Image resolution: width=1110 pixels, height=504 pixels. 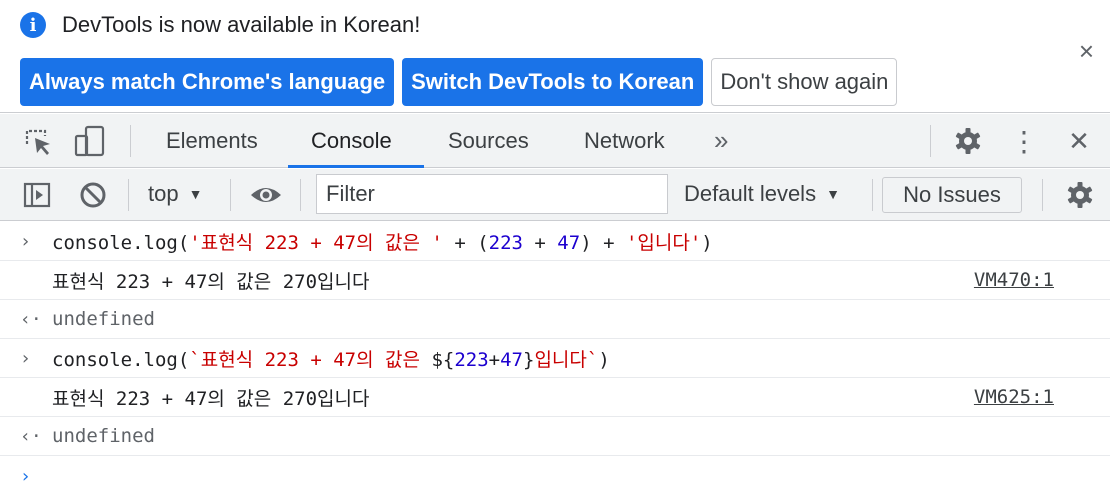 What do you see at coordinates (38, 141) in the screenshot?
I see `inspect-element-icon` at bounding box center [38, 141].